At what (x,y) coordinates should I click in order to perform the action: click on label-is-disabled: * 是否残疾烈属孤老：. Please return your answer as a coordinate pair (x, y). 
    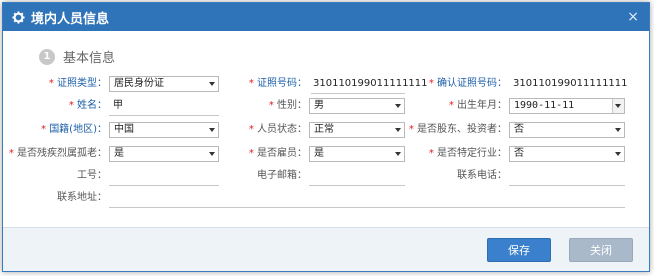
    Looking at the image, I should click on (57, 153).